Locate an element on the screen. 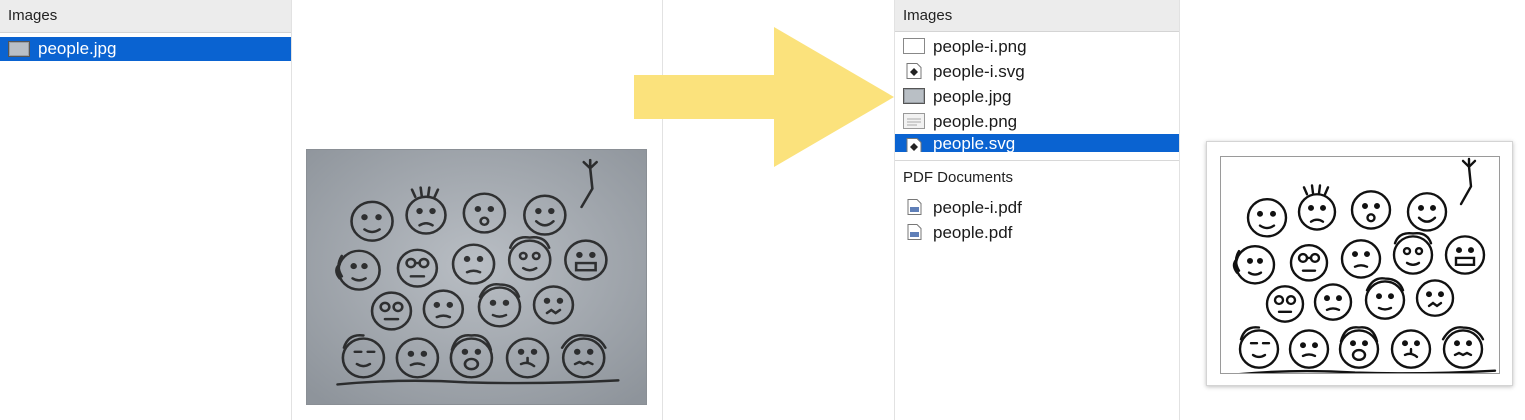 This screenshot has height=420, width=1525. svg-preview-card is located at coordinates (1359, 263).